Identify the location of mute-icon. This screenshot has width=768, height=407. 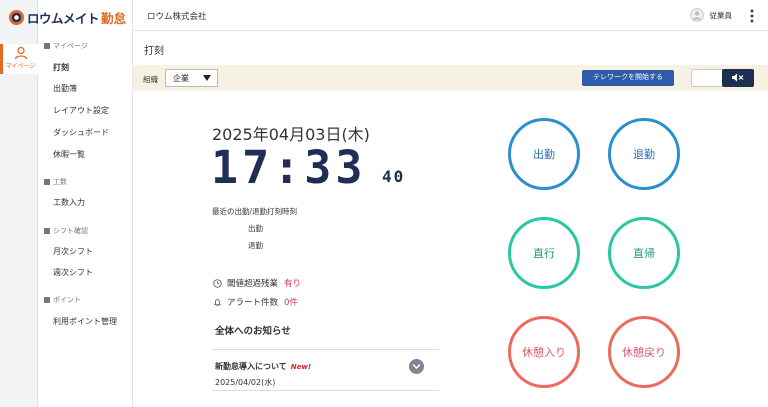
(738, 78).